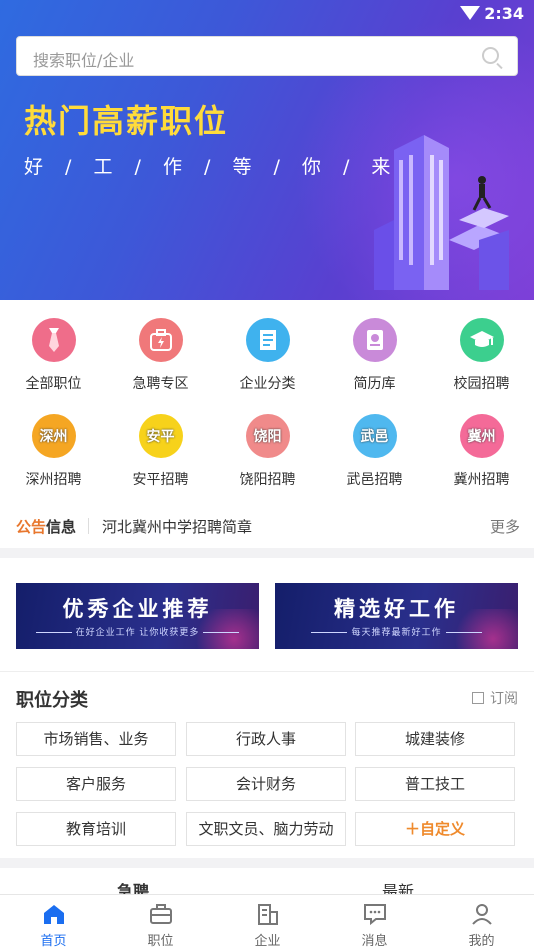 The image size is (534, 949). Describe the element at coordinates (478, 698) in the screenshot. I see `subscribe-icon` at that location.